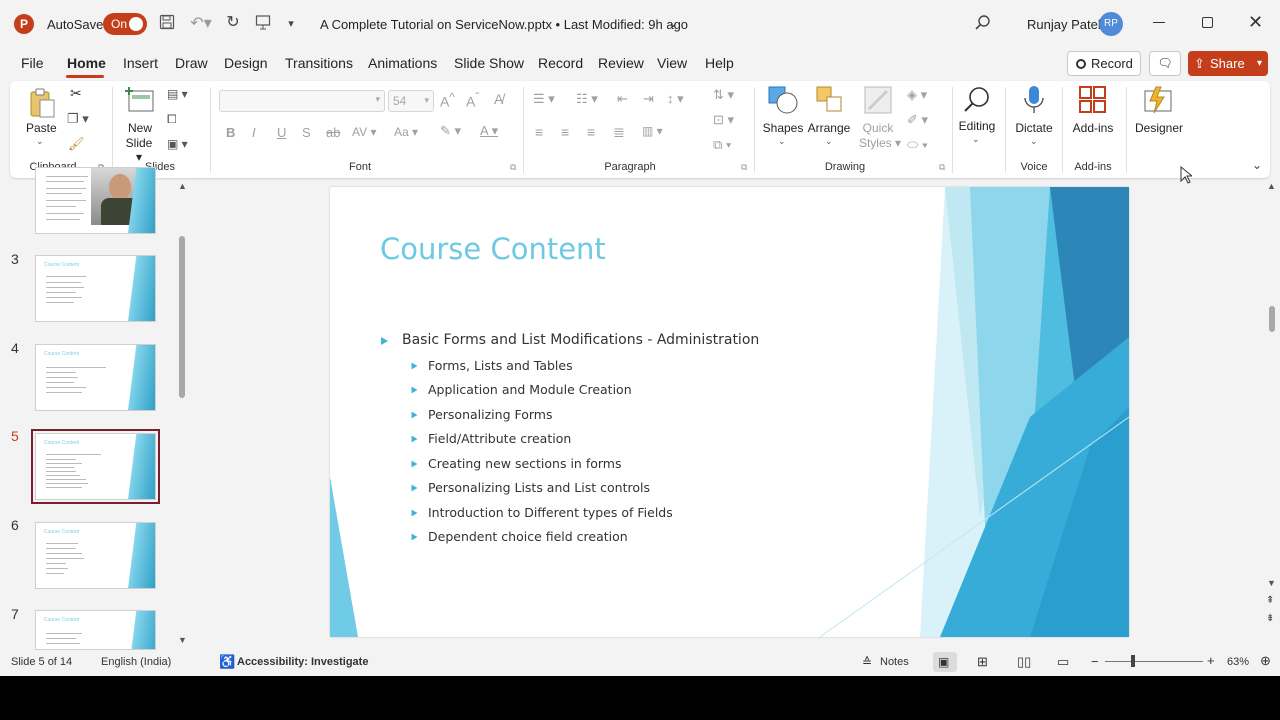 Image resolution: width=1280 pixels, height=720 pixels. Describe the element at coordinates (254, 132) in the screenshot. I see `italic-icon: I` at that location.